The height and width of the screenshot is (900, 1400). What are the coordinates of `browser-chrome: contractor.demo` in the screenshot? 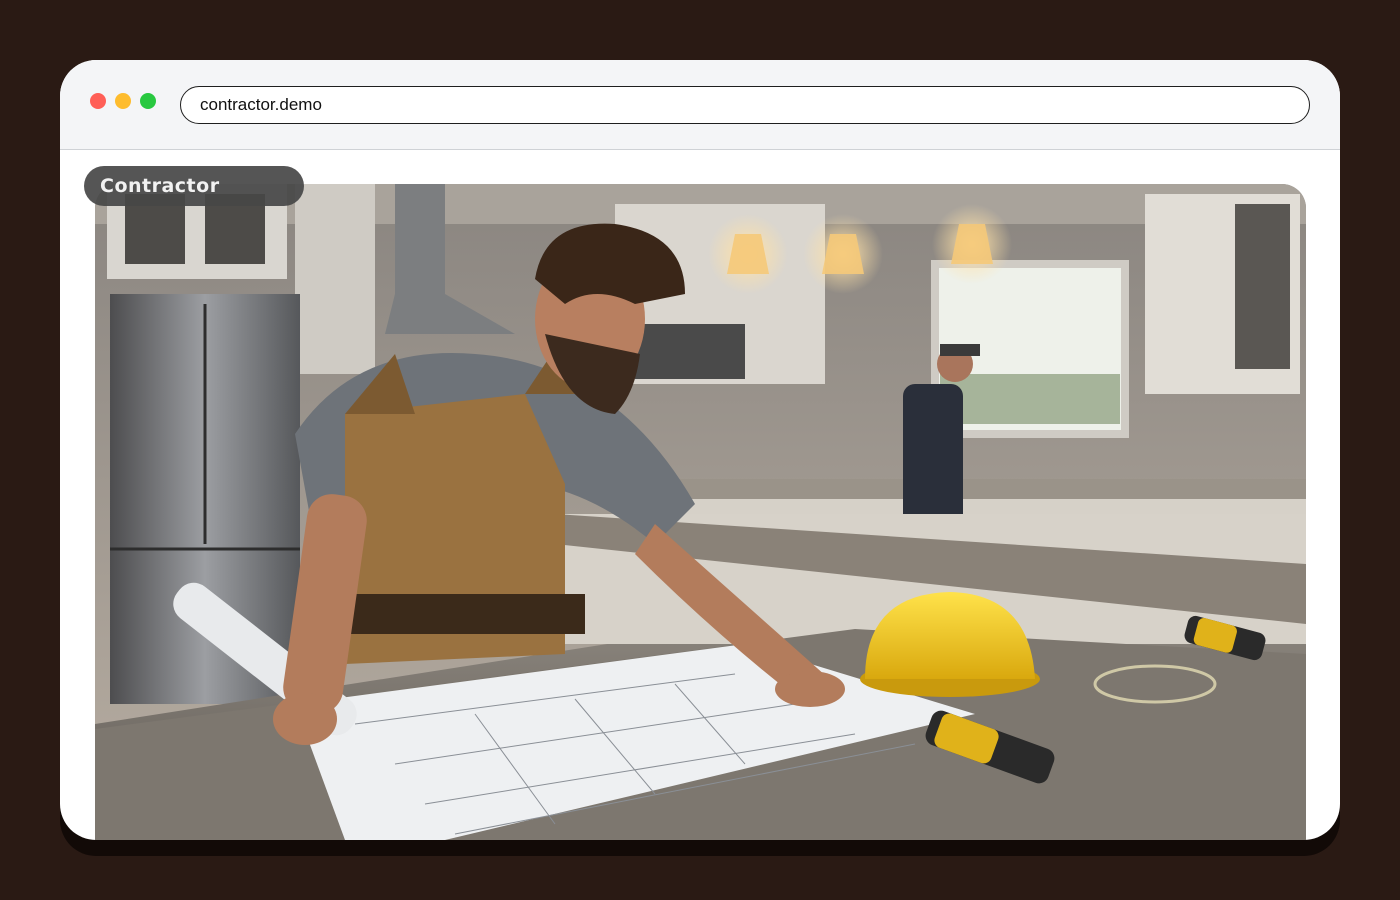 It's located at (700, 105).